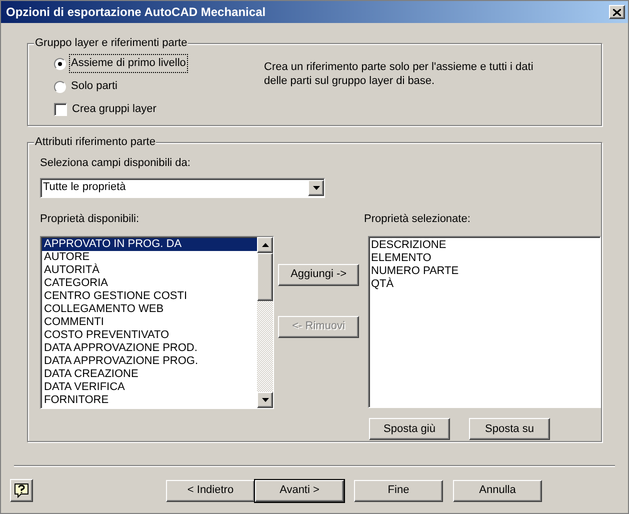  I want to click on scrollbar, so click(265, 322).